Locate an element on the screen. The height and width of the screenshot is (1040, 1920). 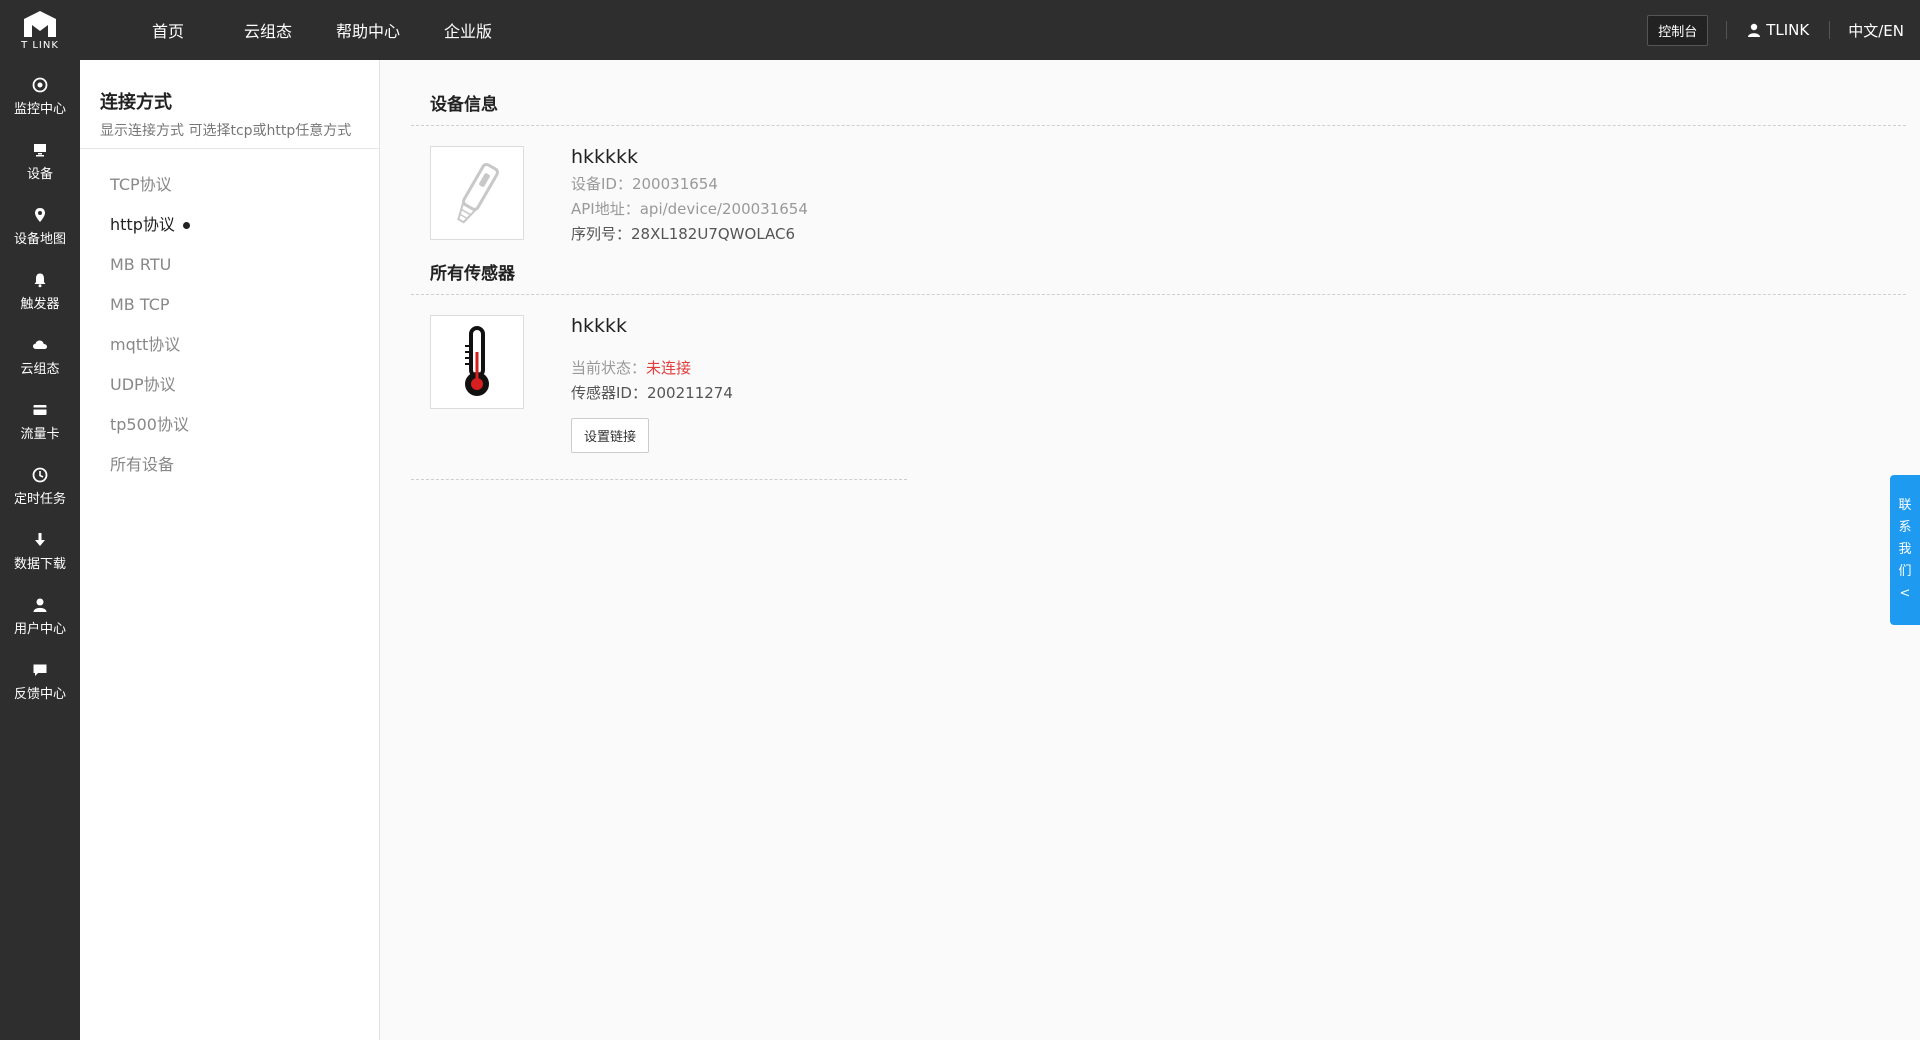
device-thumbnail is located at coordinates (477, 193).